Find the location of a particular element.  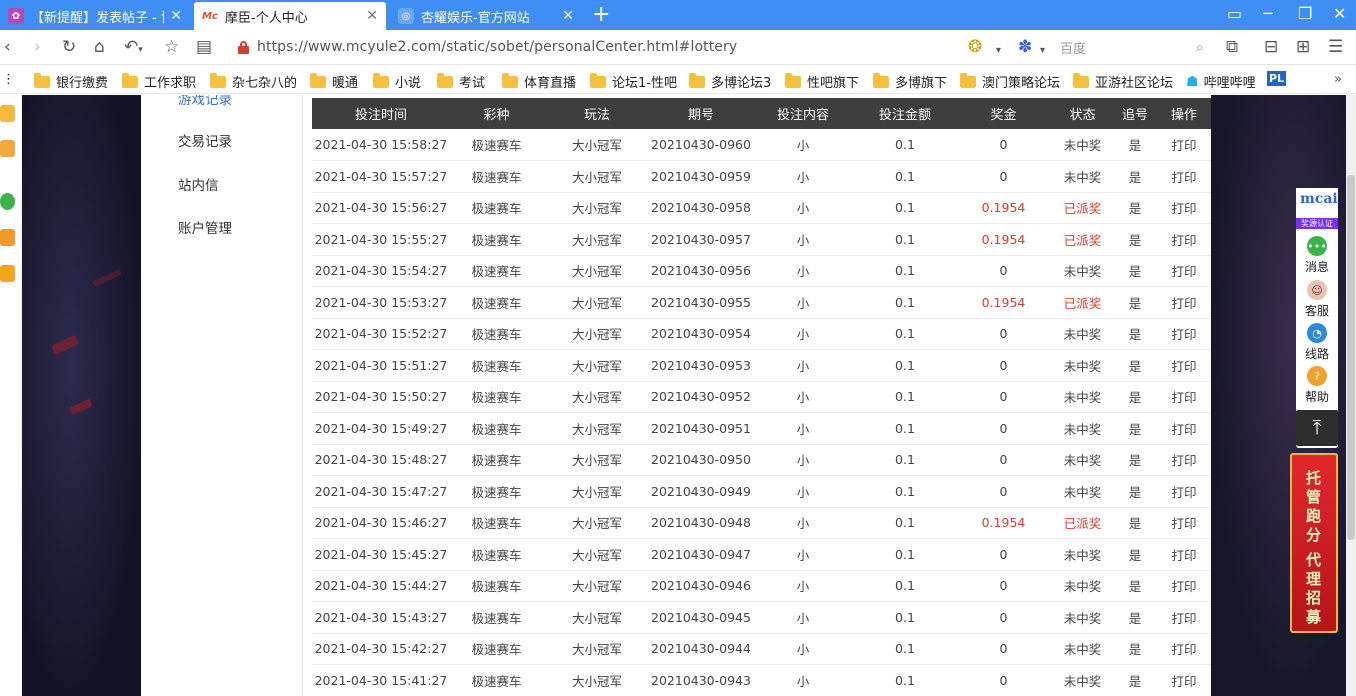

restore-icon: ❐ is located at coordinates (1305, 14).